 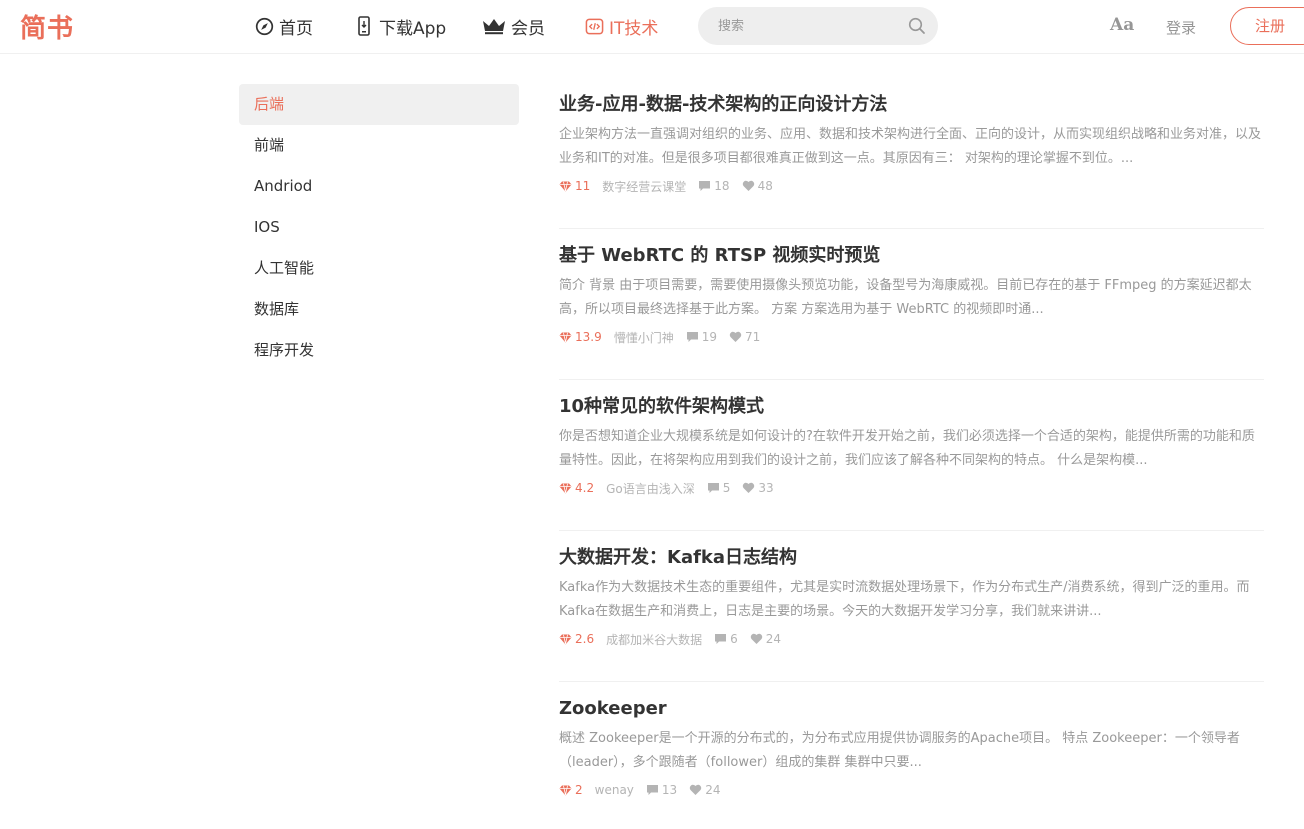 I want to click on like-value: 33, so click(x=766, y=488).